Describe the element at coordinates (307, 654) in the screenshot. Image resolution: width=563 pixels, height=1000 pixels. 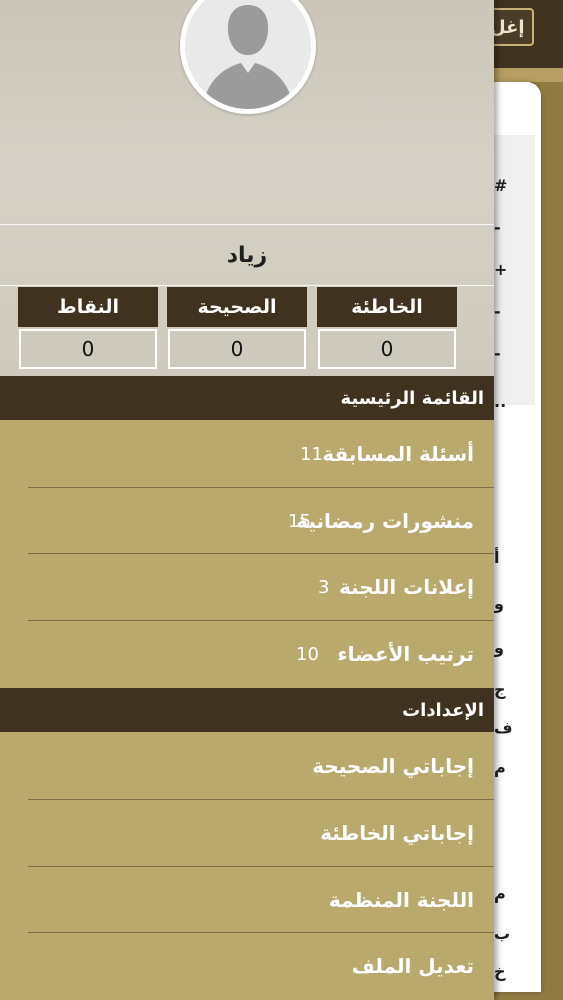
I see `menu-item-count: 10` at that location.